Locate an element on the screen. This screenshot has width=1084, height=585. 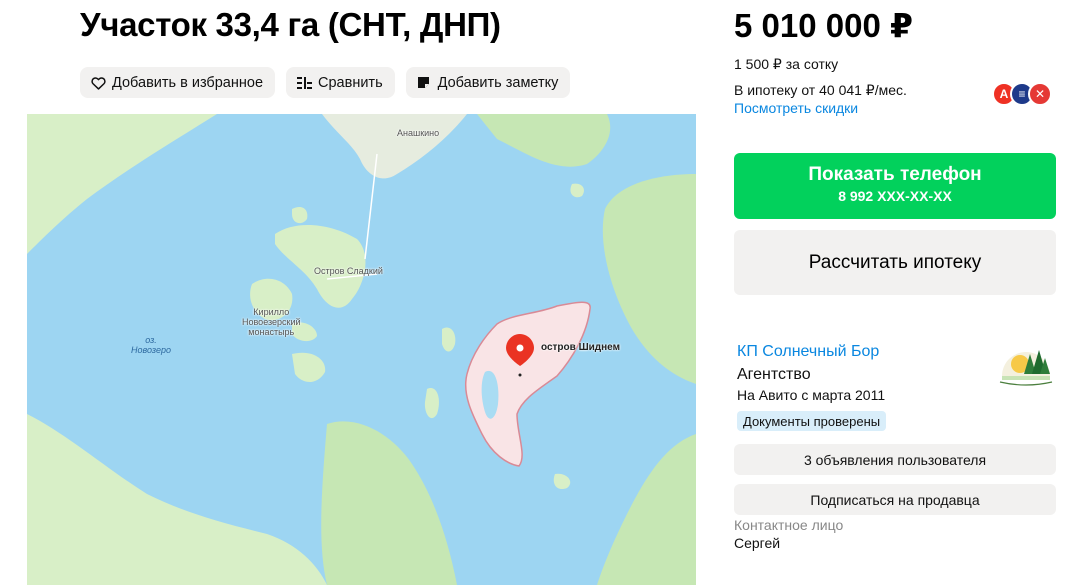
add-note-label: Добавить заметку is located at coordinates (498, 82).